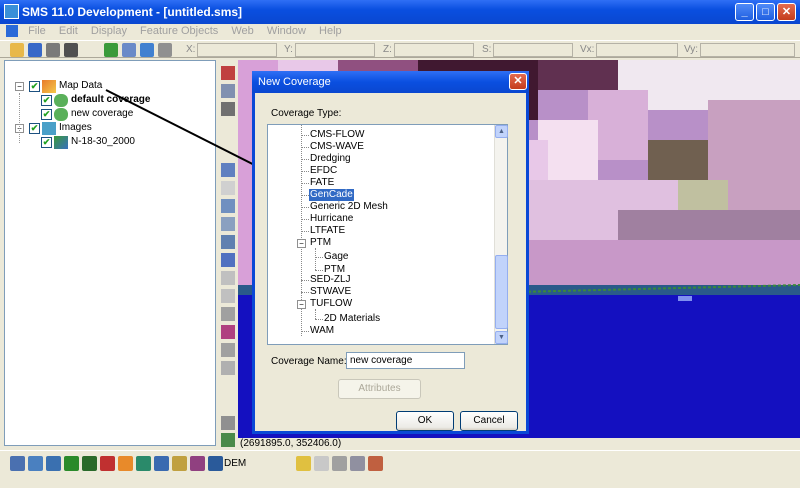  Describe the element at coordinates (303, 463) in the screenshot. I see `light-icon` at that location.